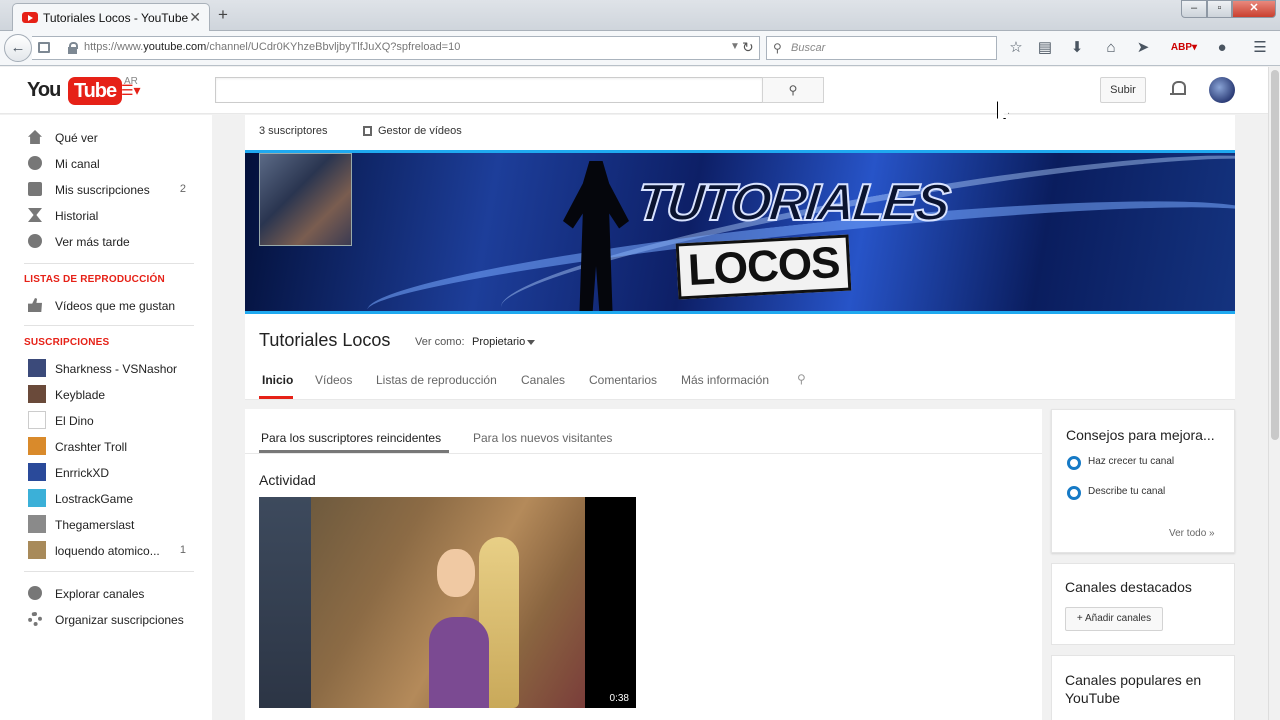 This screenshot has height=720, width=1280. I want to click on avatar, so click(1222, 90).